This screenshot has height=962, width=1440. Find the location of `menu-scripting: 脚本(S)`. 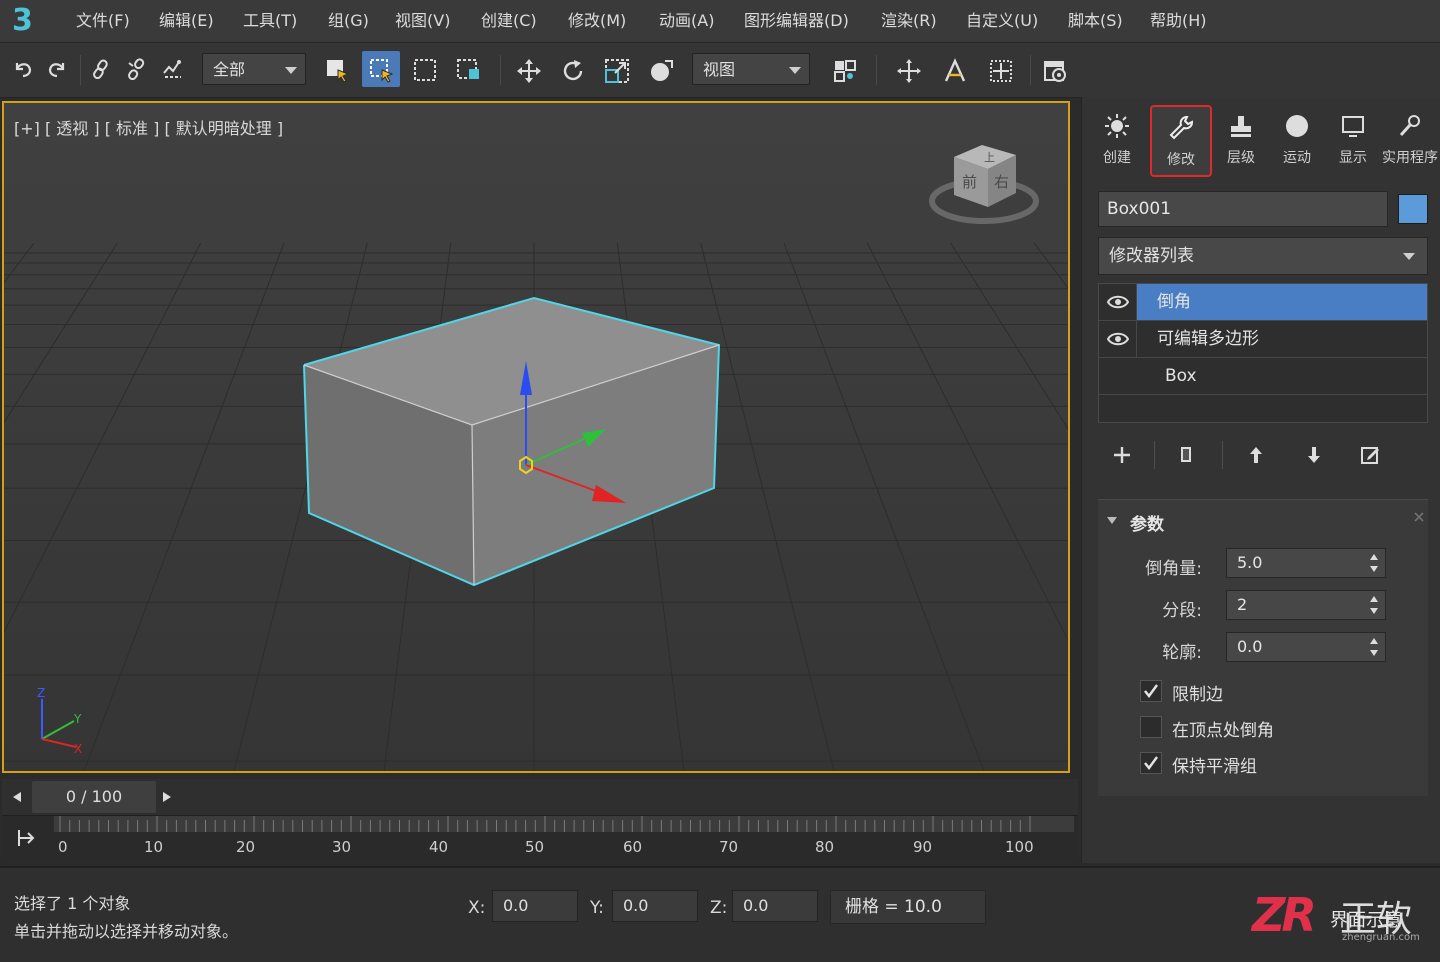

menu-scripting: 脚本(S) is located at coordinates (1095, 21).